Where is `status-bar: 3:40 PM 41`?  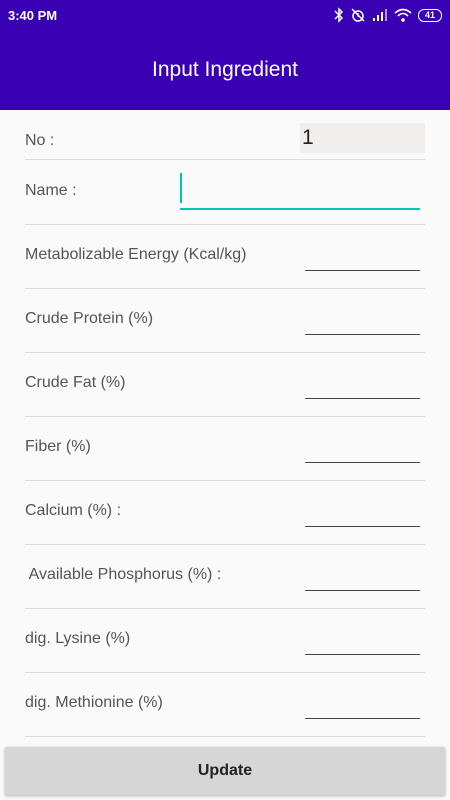
status-bar: 3:40 PM 41 is located at coordinates (225, 16).